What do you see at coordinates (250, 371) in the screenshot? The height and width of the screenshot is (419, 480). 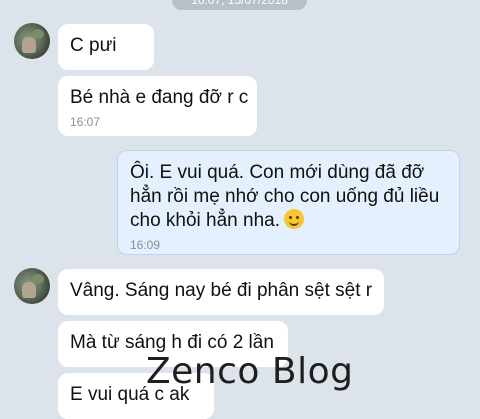 I see `watermark: Zenco Blog` at bounding box center [250, 371].